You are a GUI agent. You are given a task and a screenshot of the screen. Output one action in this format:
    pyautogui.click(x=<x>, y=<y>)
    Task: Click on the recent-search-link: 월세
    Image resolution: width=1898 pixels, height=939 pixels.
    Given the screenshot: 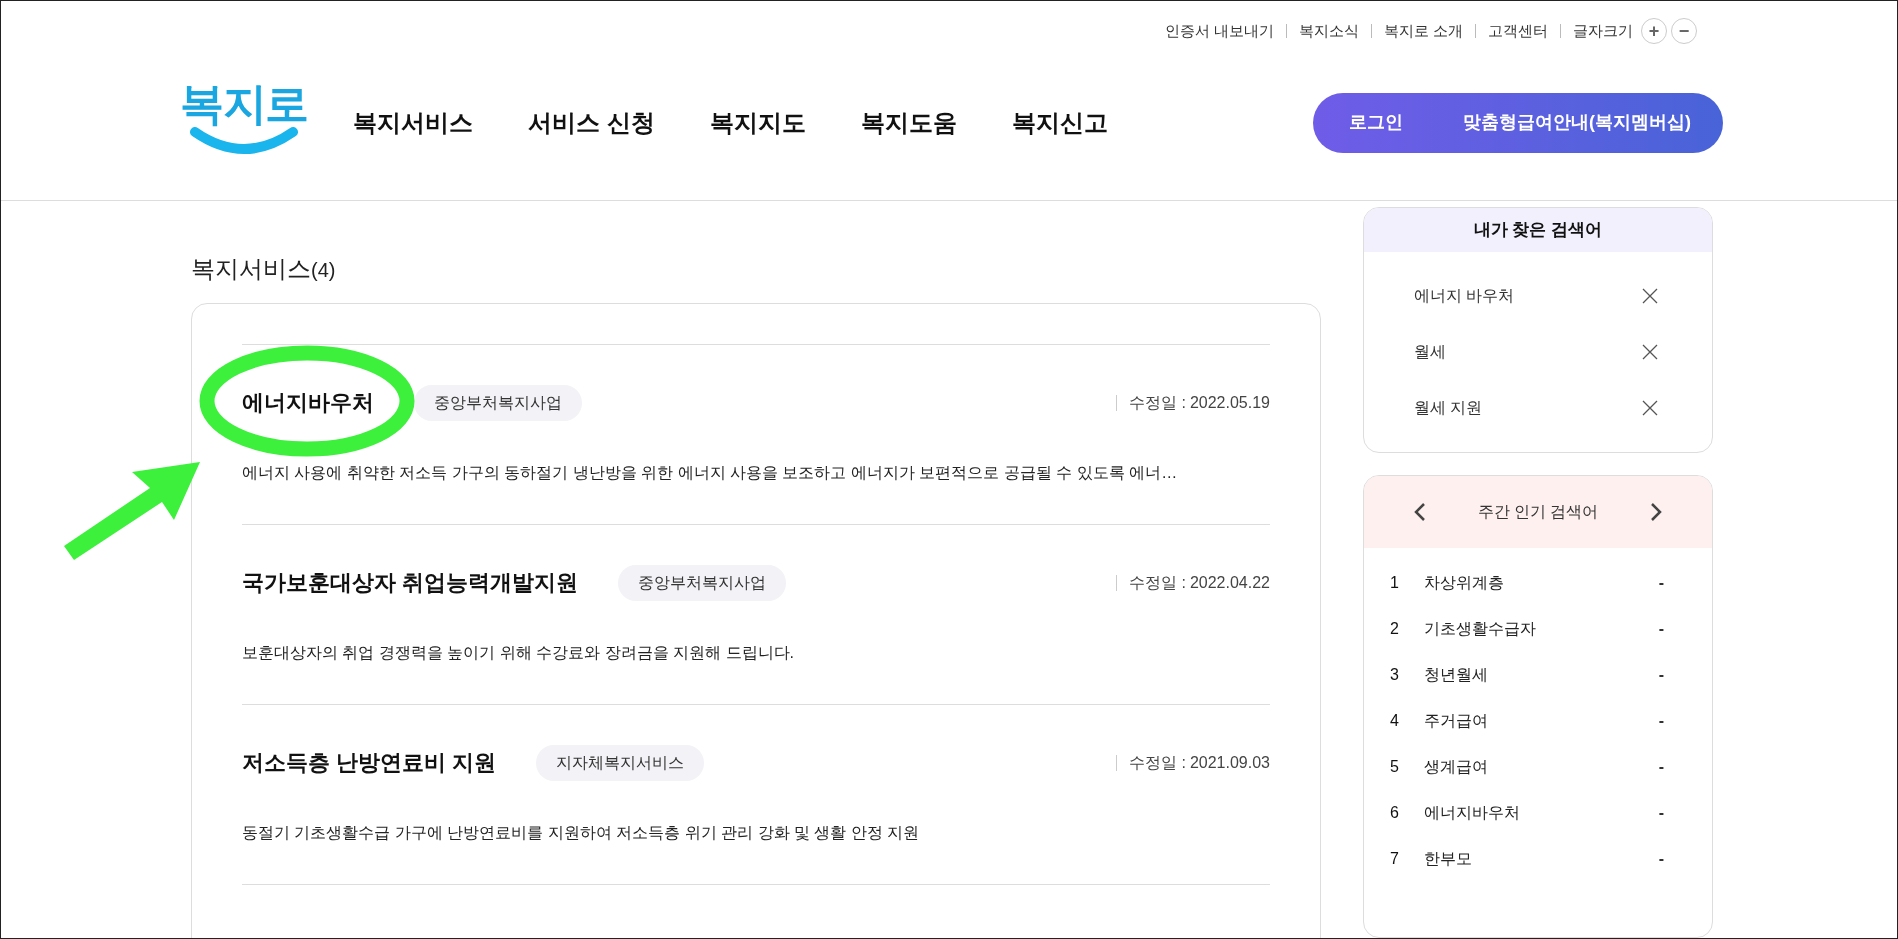 What is the action you would take?
    pyautogui.click(x=1430, y=352)
    